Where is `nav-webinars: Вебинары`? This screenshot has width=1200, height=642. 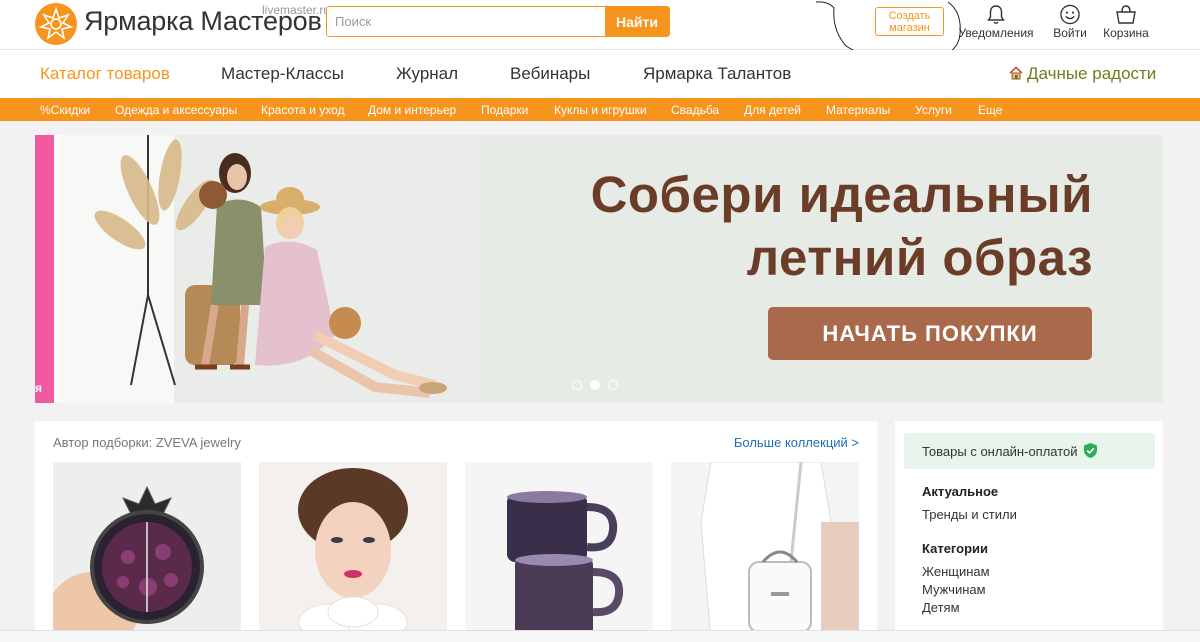 nav-webinars: Вебинары is located at coordinates (550, 74).